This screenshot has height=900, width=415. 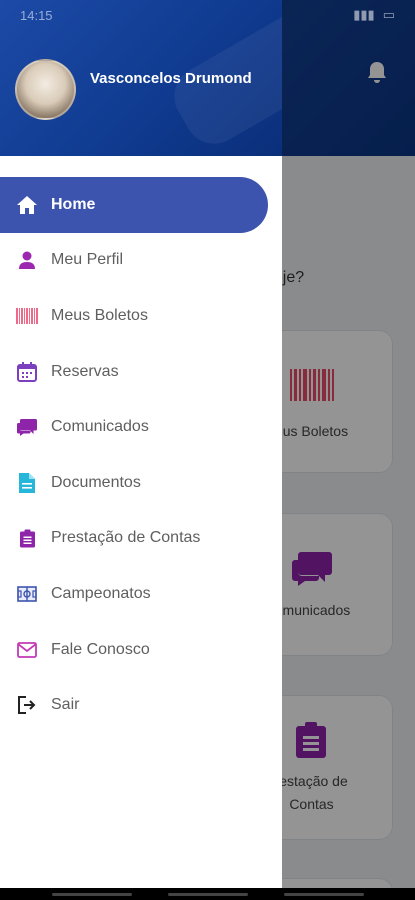 I want to click on logout-icon, so click(x=27, y=705).